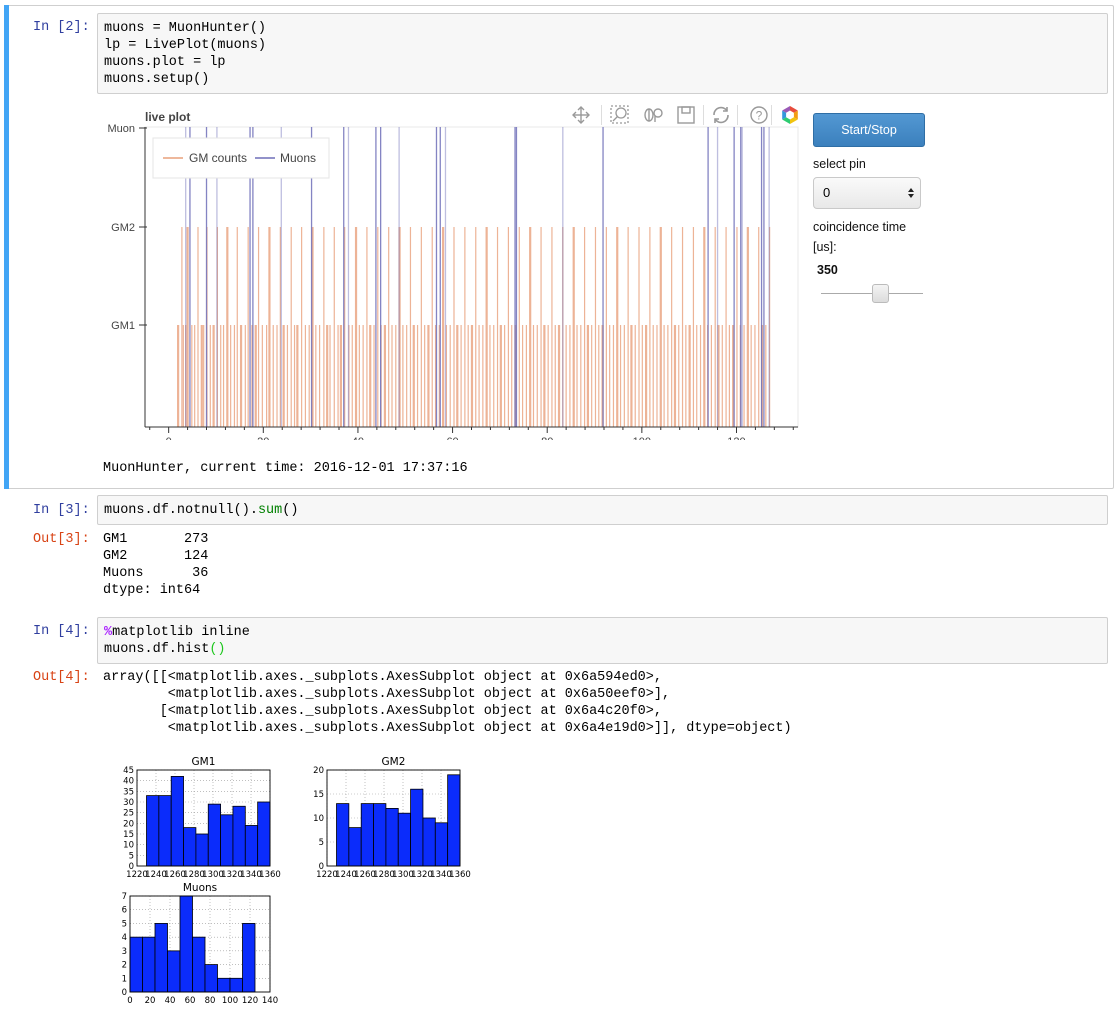 This screenshot has height=1016, width=1118. Describe the element at coordinates (827, 192) in the screenshot. I see `pin-select-value: 0` at that location.